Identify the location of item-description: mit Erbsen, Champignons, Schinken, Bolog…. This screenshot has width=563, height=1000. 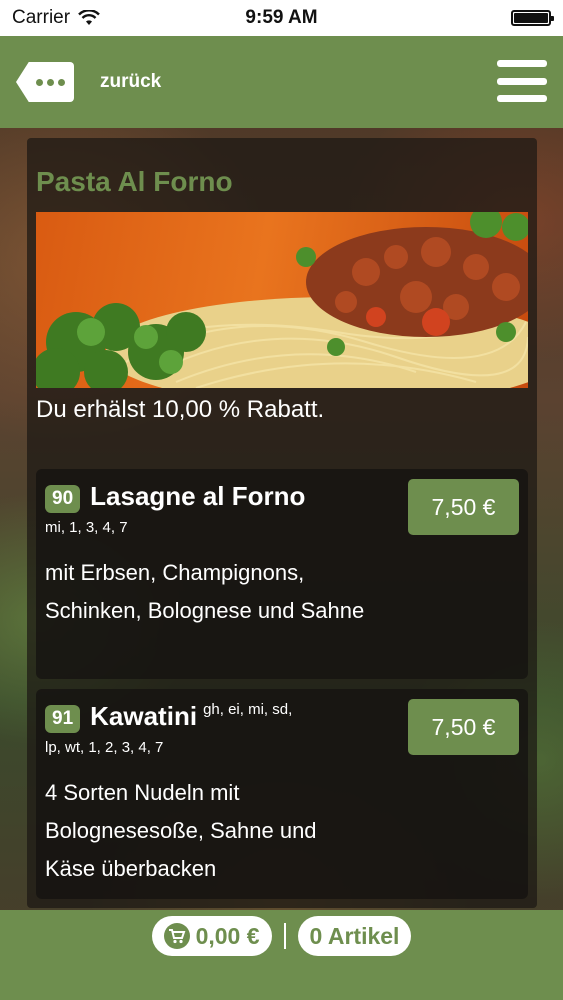
(205, 591).